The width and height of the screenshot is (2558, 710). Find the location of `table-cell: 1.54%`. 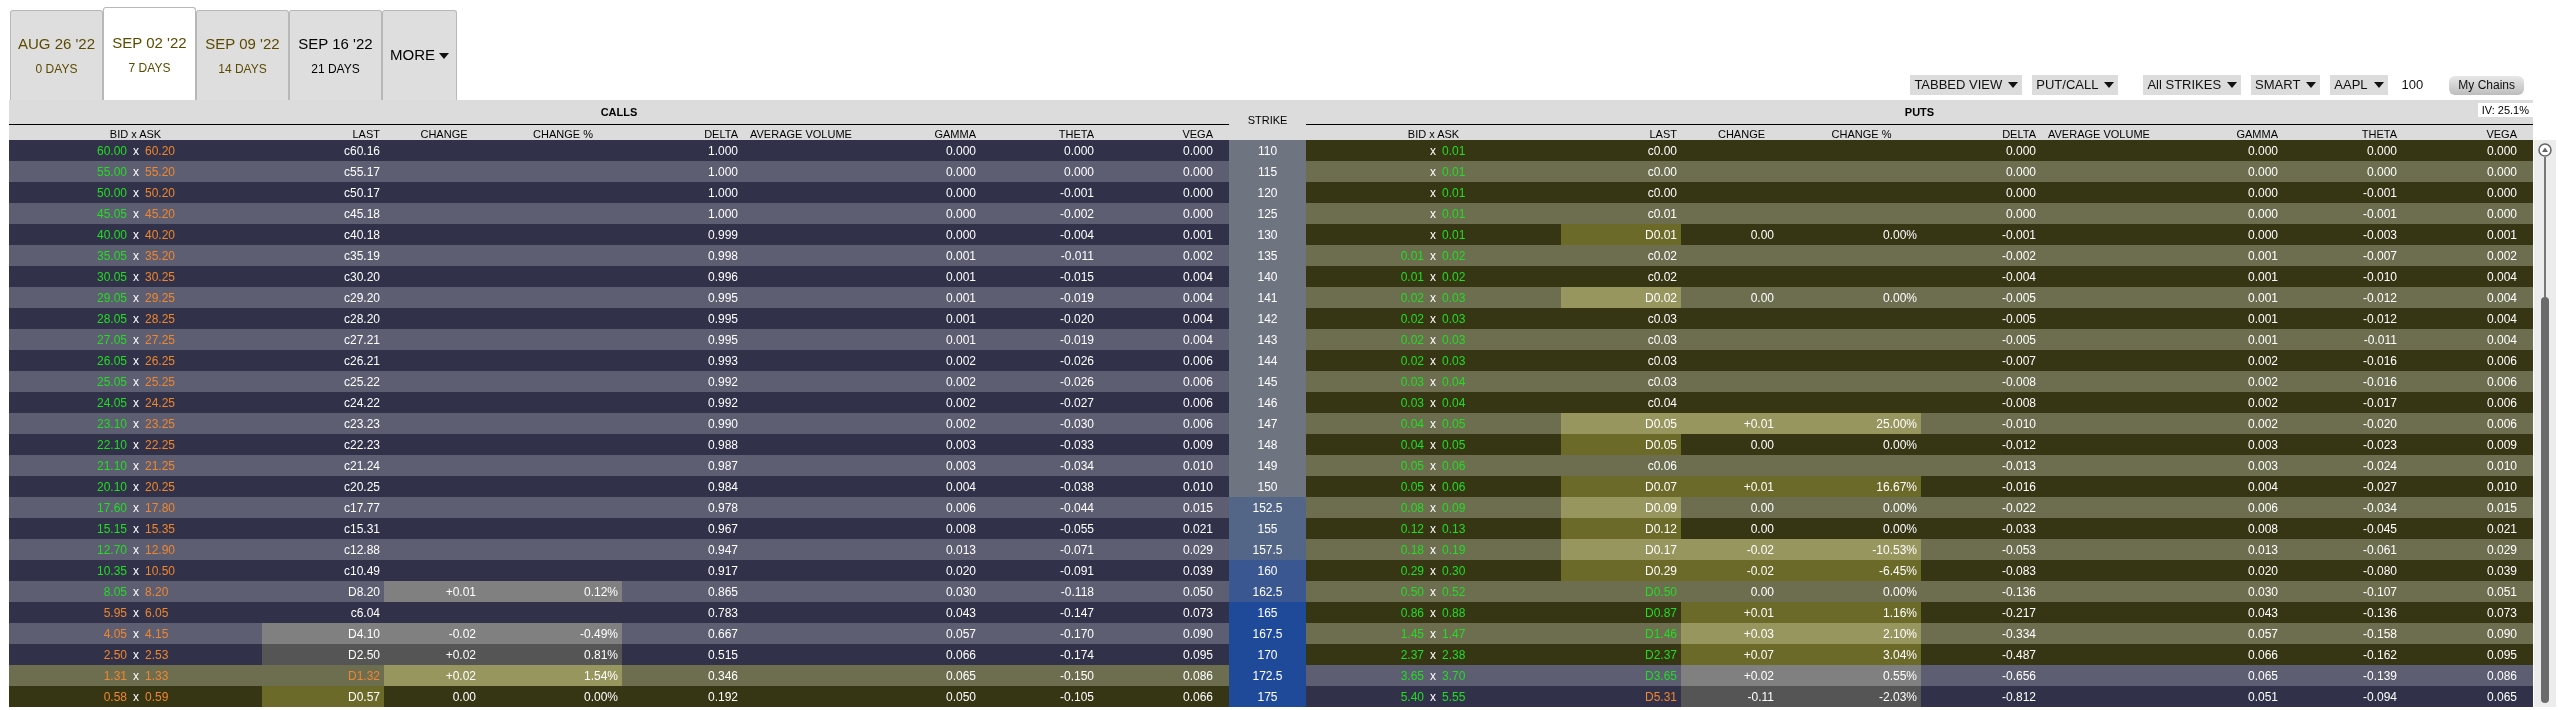

table-cell: 1.54% is located at coordinates (563, 675).